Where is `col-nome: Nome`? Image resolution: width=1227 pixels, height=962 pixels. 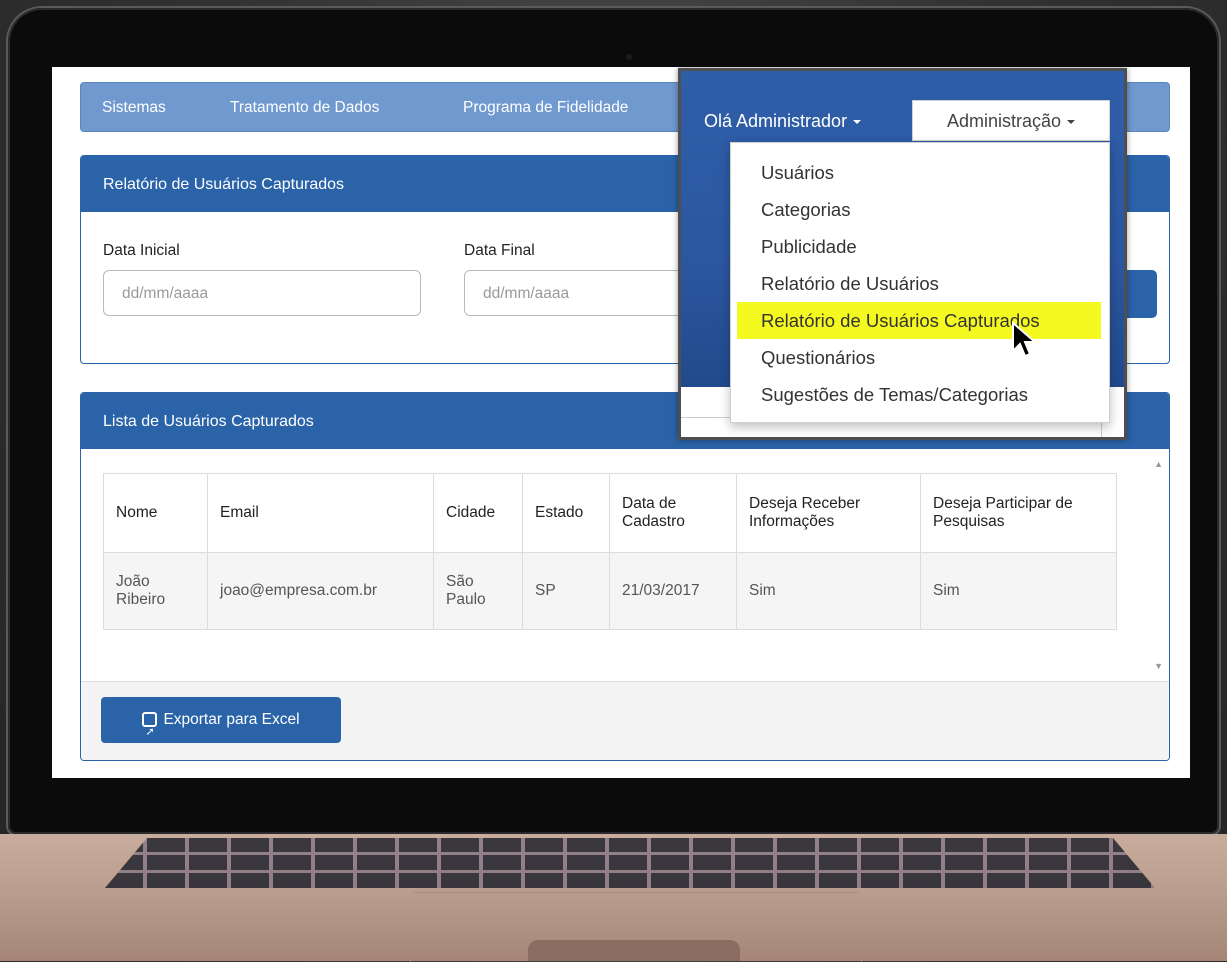
col-nome: Nome is located at coordinates (155, 513).